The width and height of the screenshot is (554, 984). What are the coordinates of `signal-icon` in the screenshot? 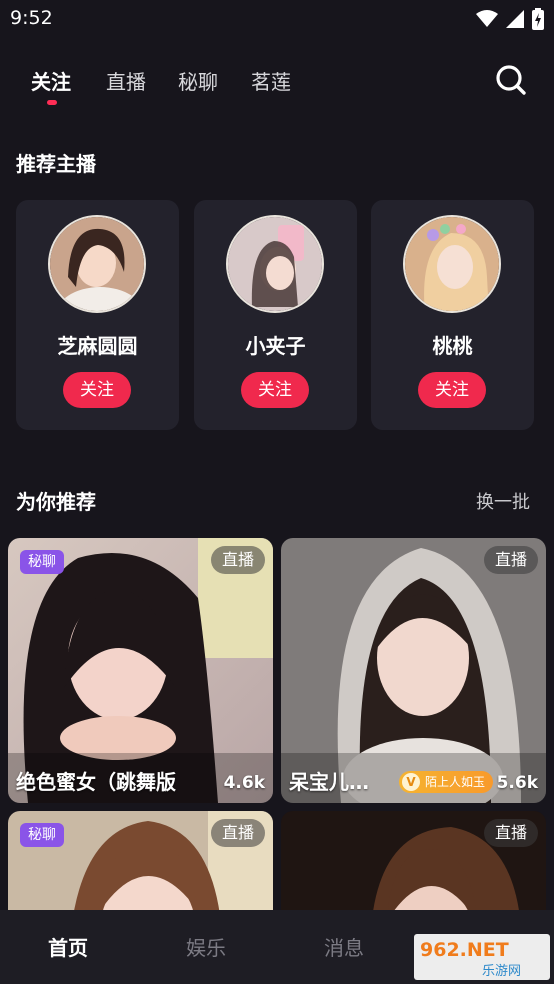 It's located at (515, 19).